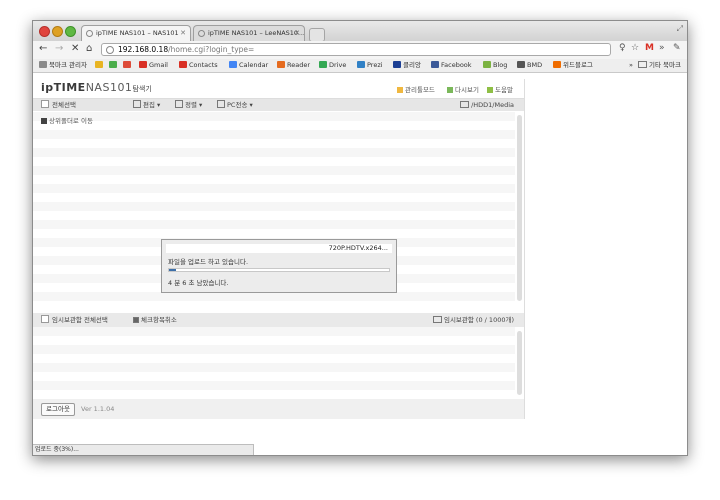 Image resolution: width=720 pixels, height=500 pixels. I want to click on gmail-icon, so click(143, 64).